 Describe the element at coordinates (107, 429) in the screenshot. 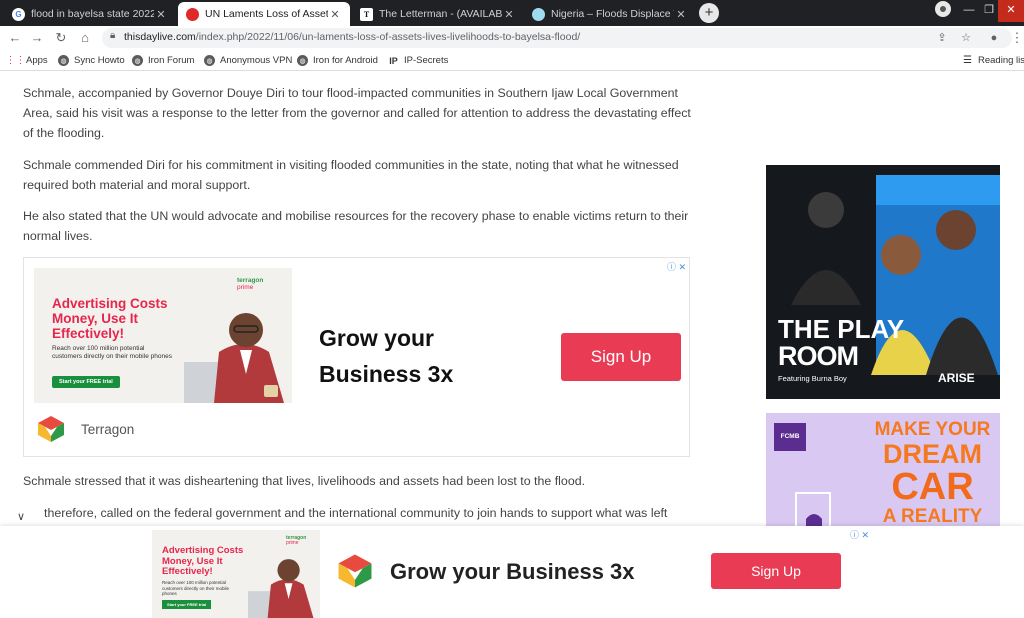

I see `advertiser-name: Terragon` at that location.